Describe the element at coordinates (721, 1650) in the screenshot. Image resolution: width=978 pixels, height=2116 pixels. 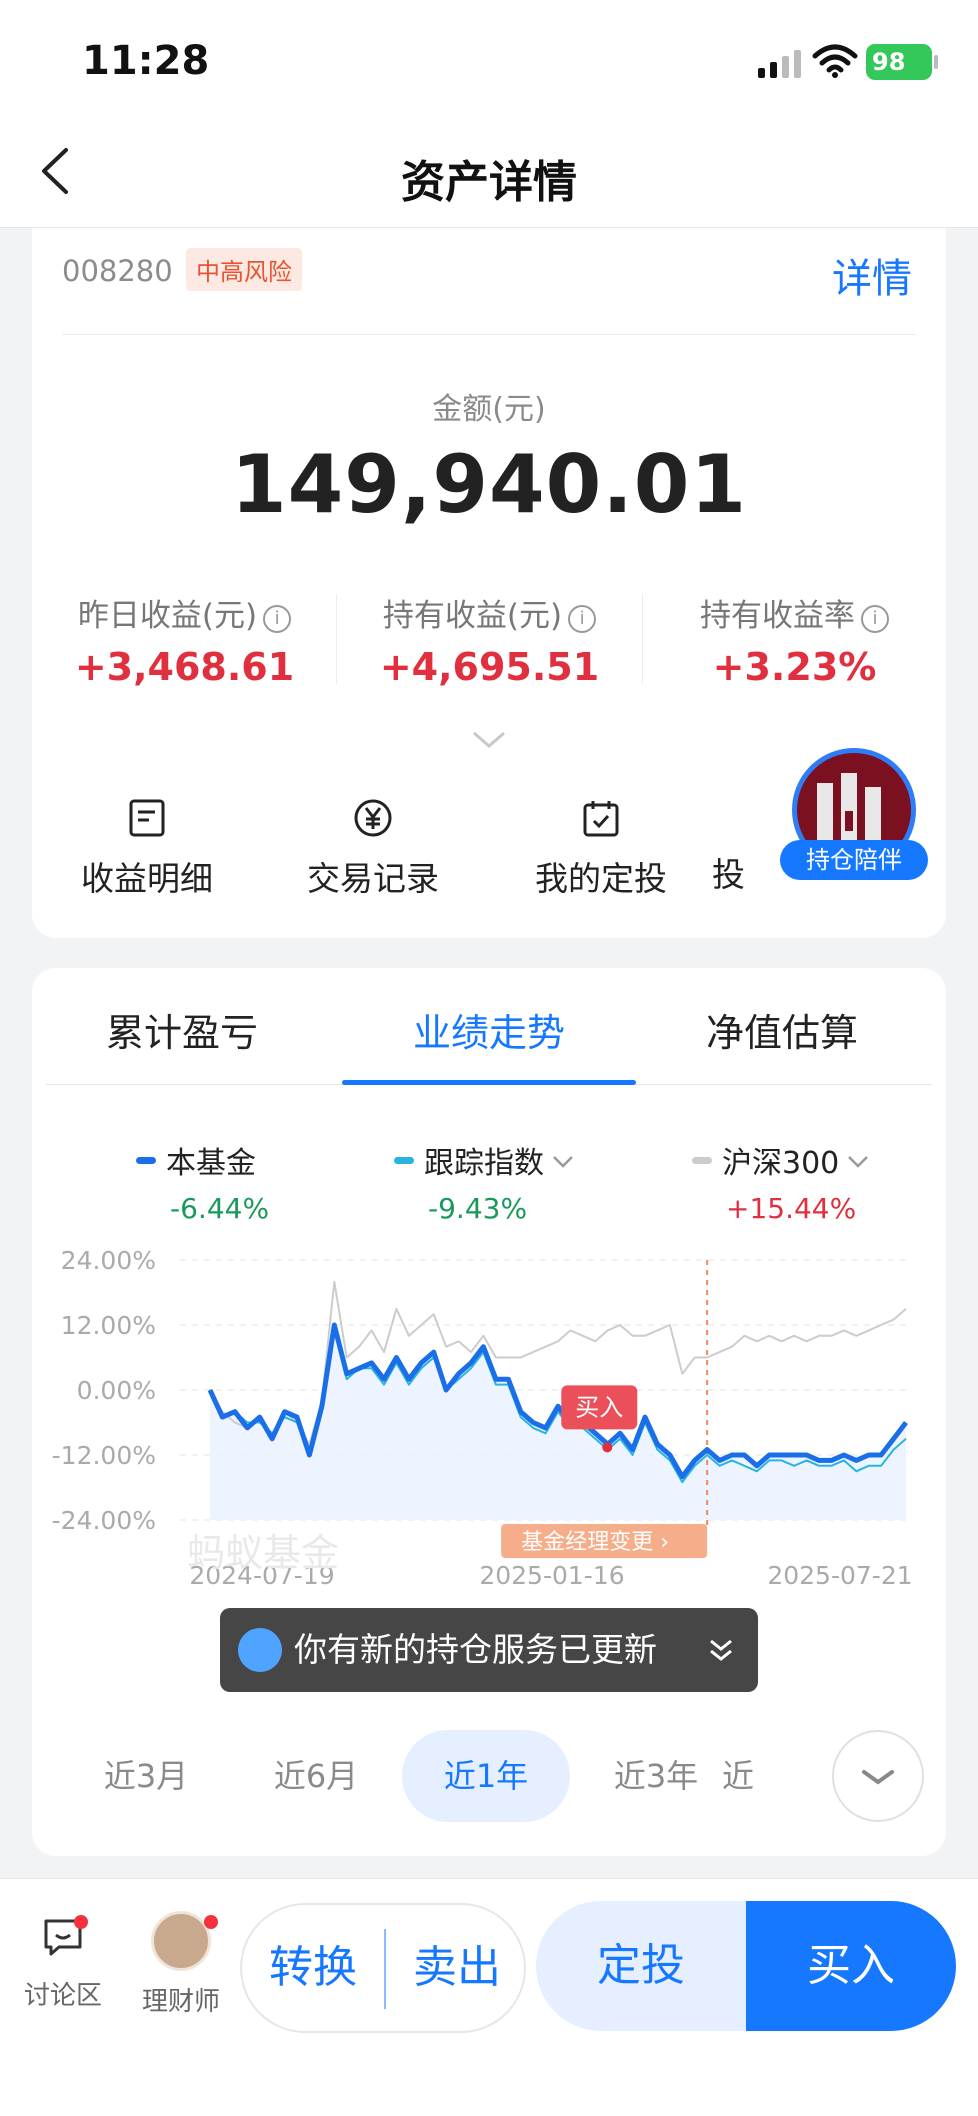
I see `chevron-double-down-icon` at that location.